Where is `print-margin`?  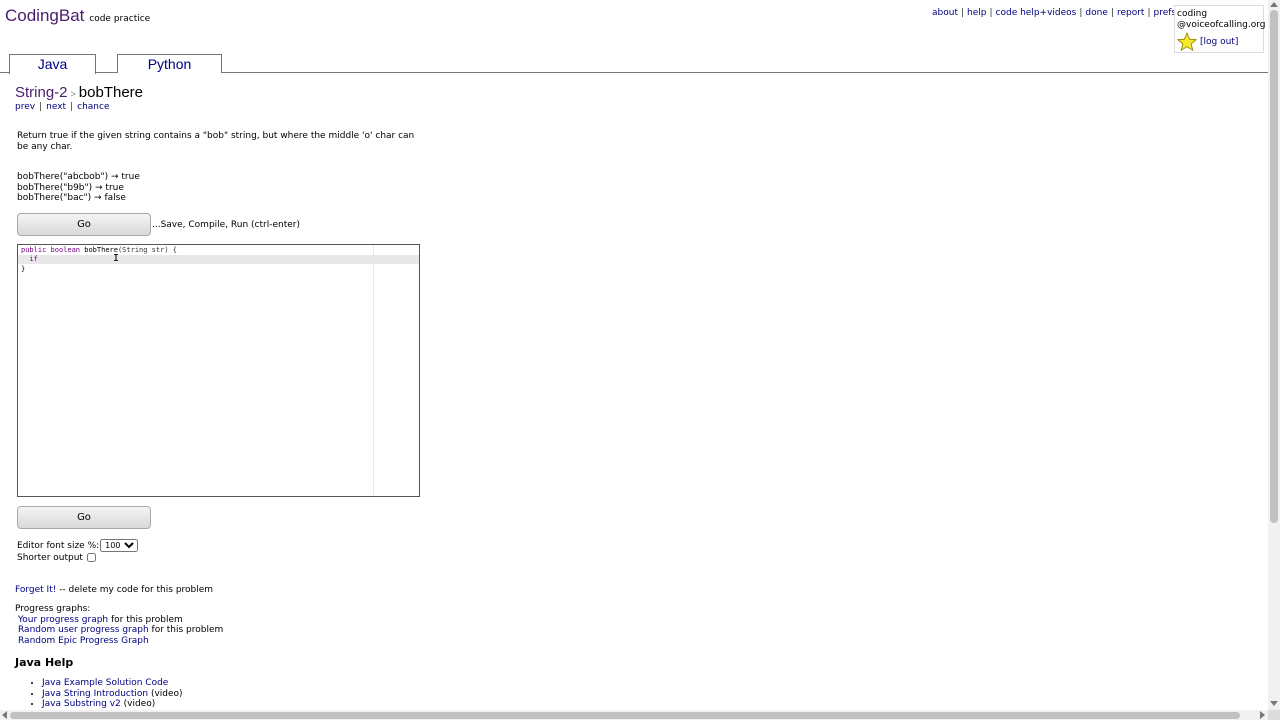
print-margin is located at coordinates (373, 370).